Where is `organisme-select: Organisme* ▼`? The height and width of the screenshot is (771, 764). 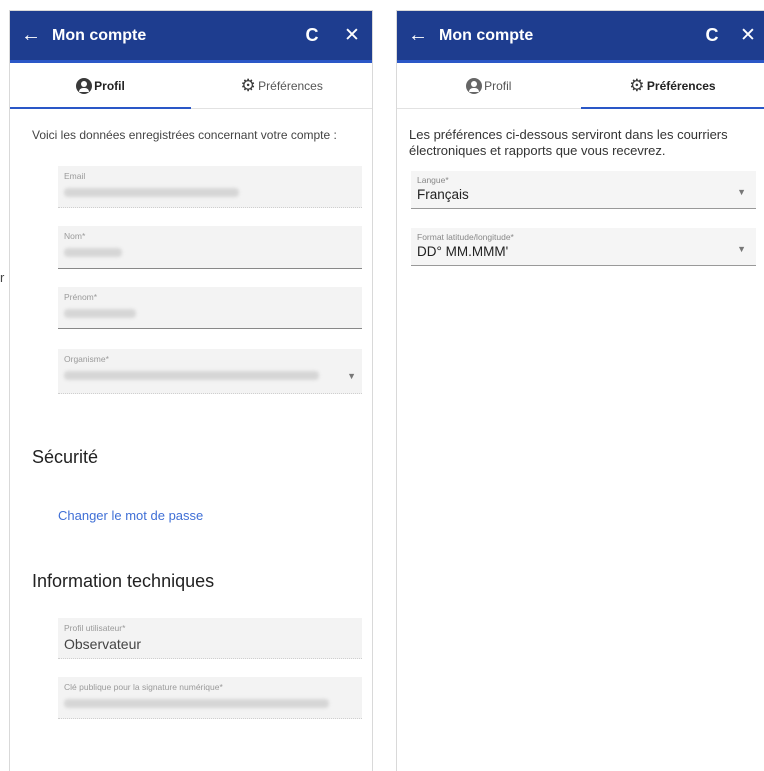 organisme-select: Organisme* ▼ is located at coordinates (210, 371).